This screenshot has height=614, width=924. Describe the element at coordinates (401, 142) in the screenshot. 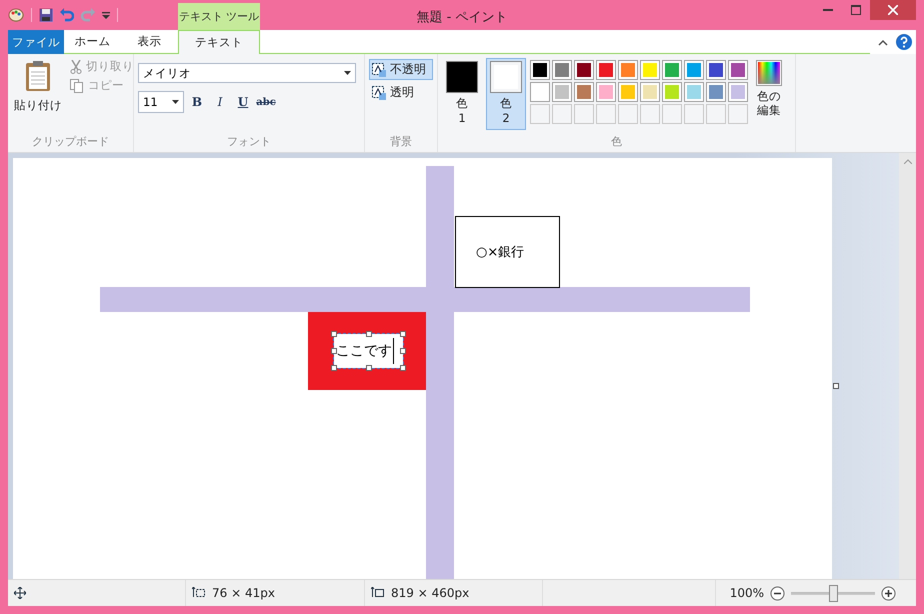

I see `group-label: 背景` at that location.